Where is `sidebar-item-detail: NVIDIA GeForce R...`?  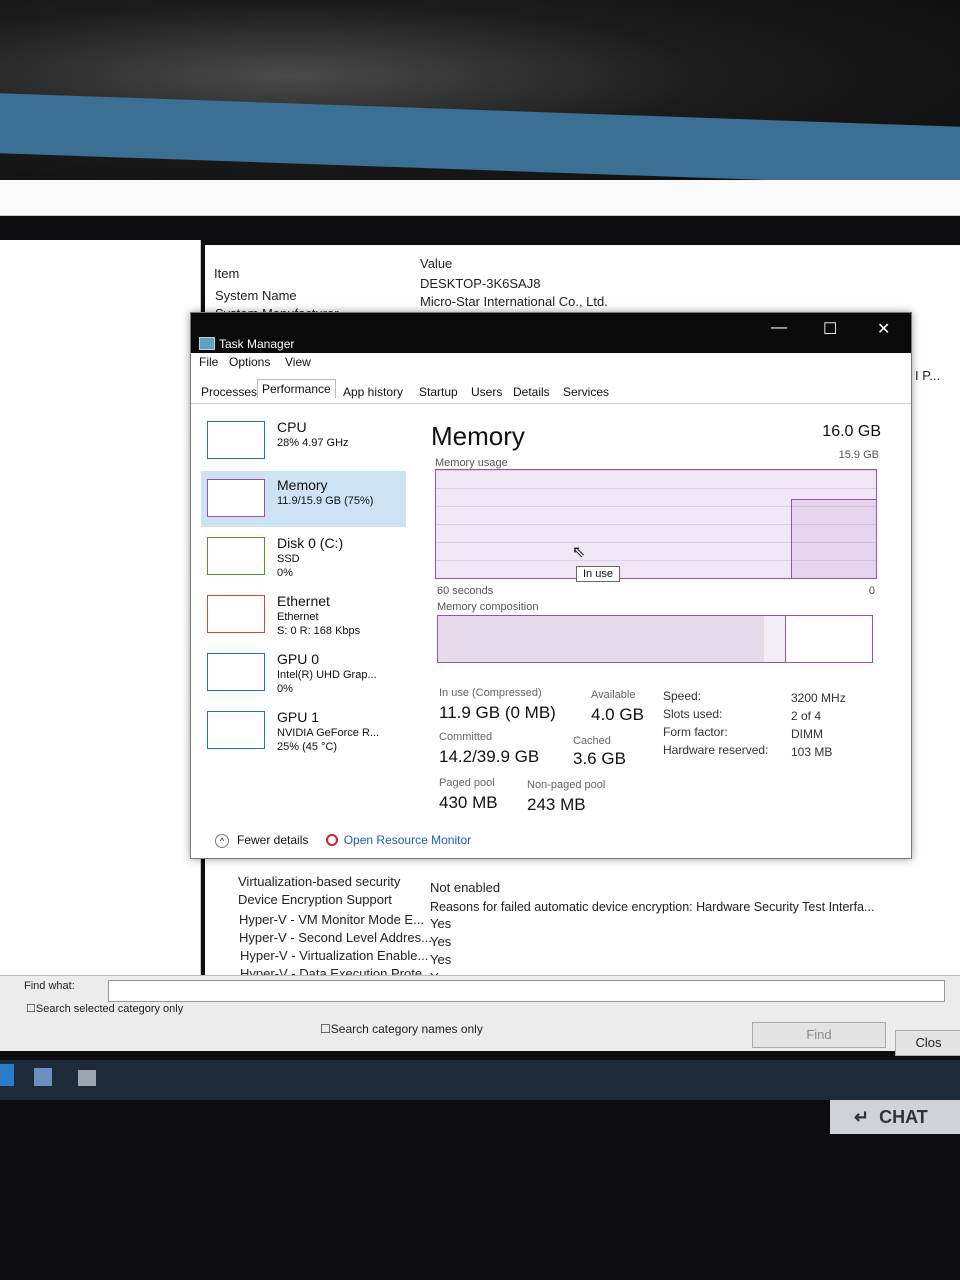 sidebar-item-detail: NVIDIA GeForce R... is located at coordinates (328, 733).